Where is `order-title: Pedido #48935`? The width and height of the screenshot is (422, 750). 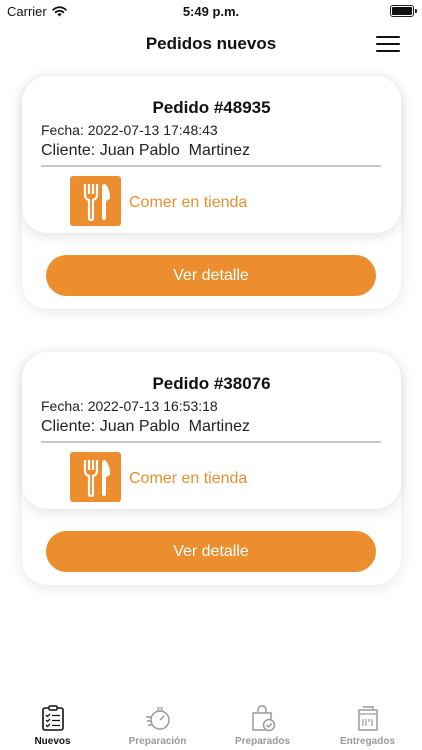
order-title: Pedido #48935 is located at coordinates (211, 107).